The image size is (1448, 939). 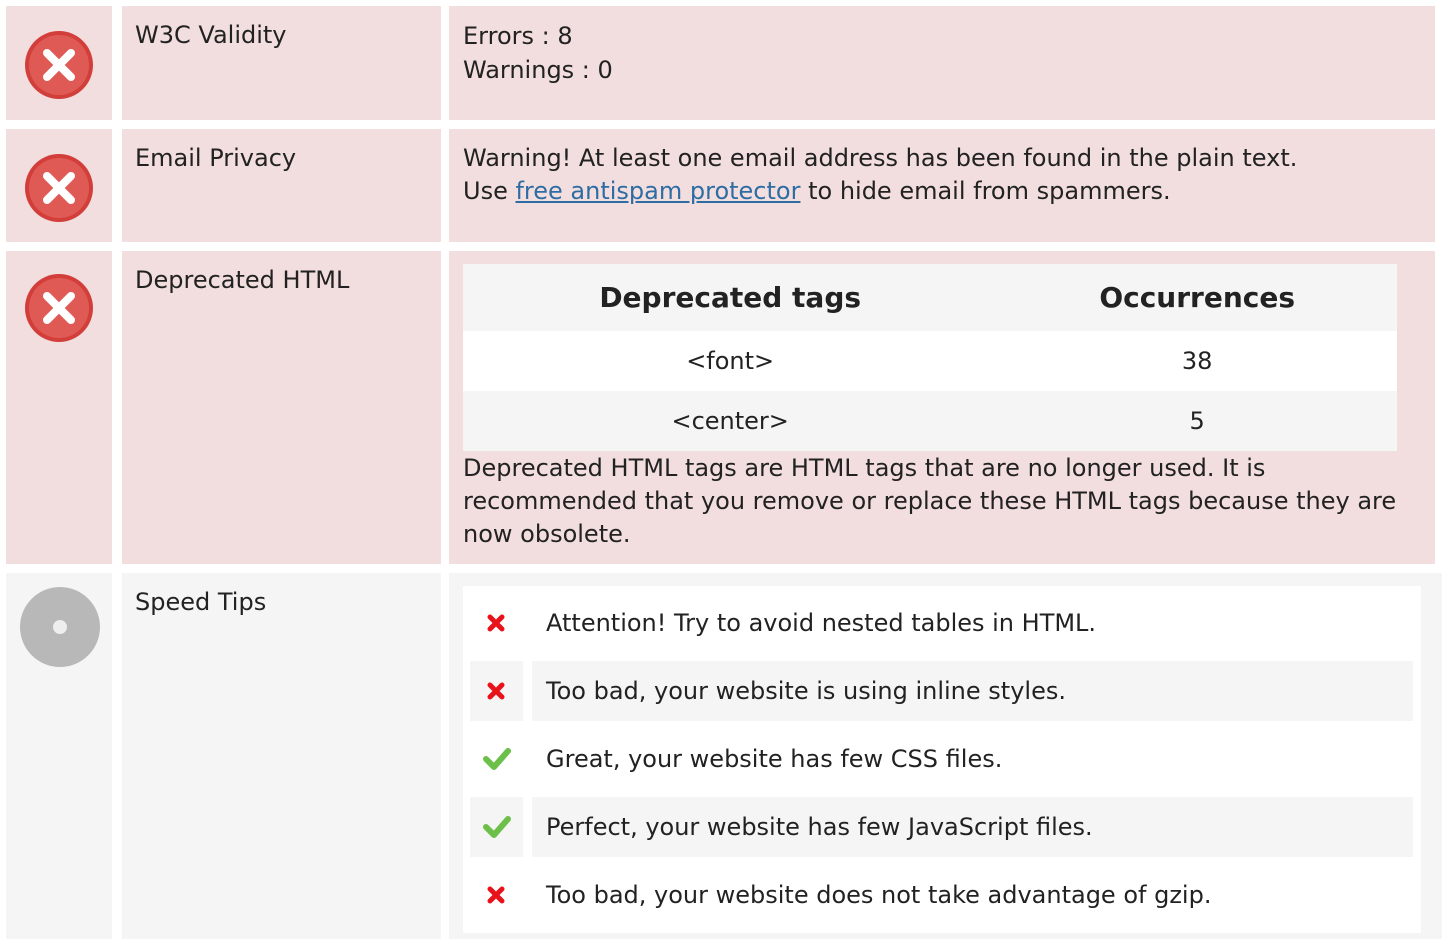 I want to click on check-label: Email Privacy, so click(x=216, y=158).